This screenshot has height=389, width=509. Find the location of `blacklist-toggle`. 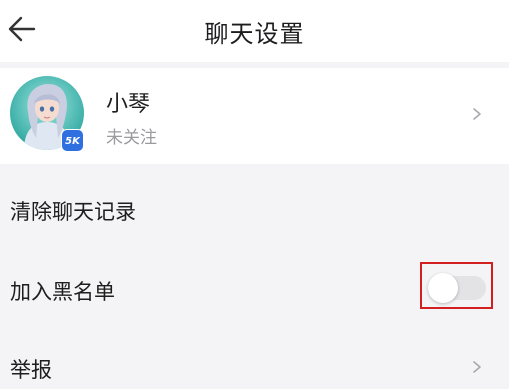

blacklist-toggle is located at coordinates (457, 288).